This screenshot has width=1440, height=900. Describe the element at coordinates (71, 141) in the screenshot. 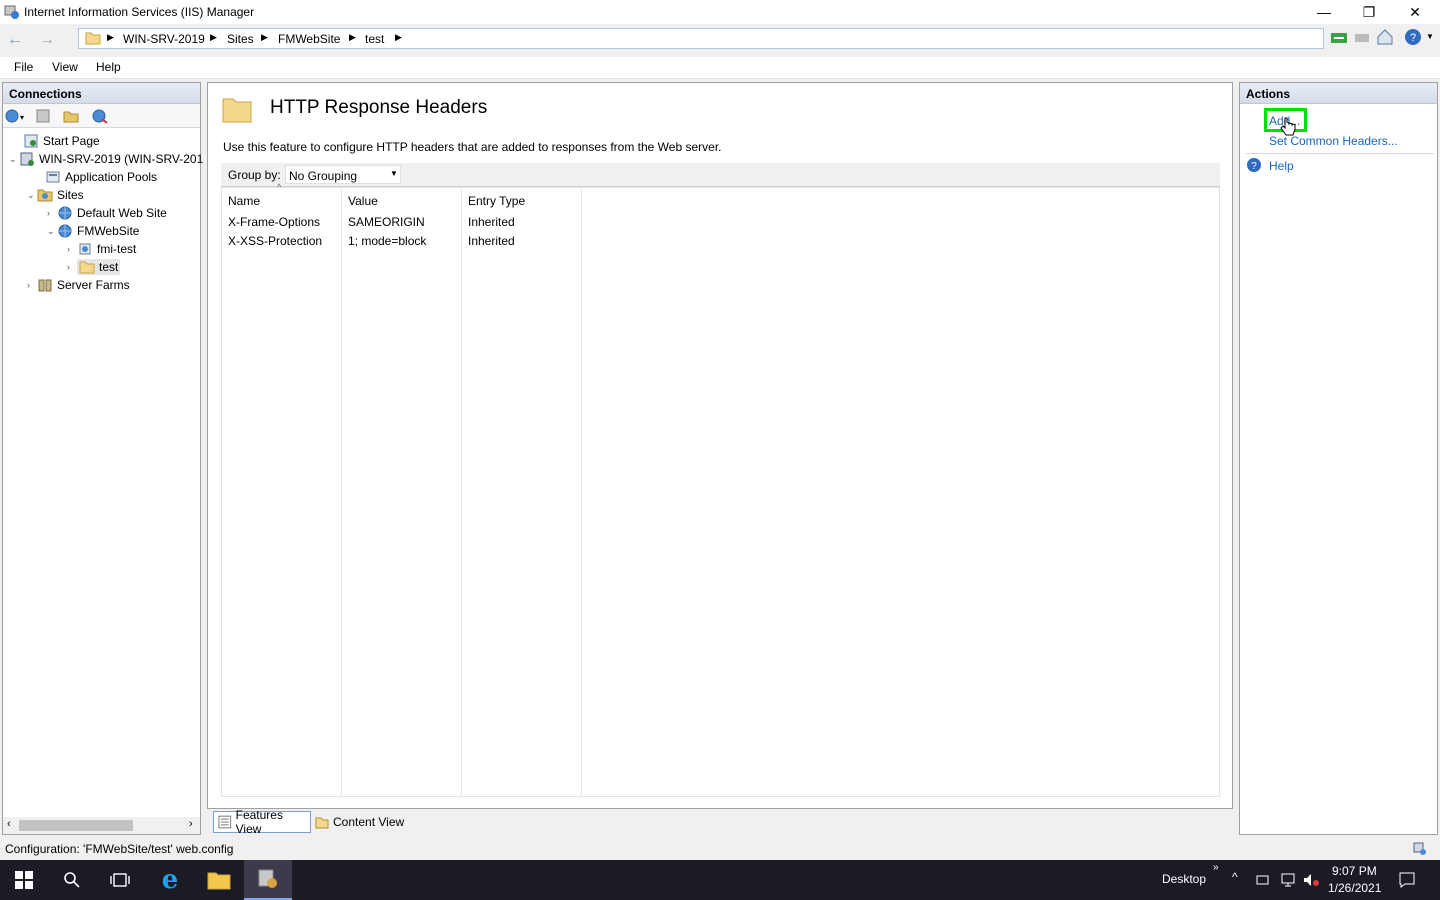

I see `tree-label: Start Page` at that location.